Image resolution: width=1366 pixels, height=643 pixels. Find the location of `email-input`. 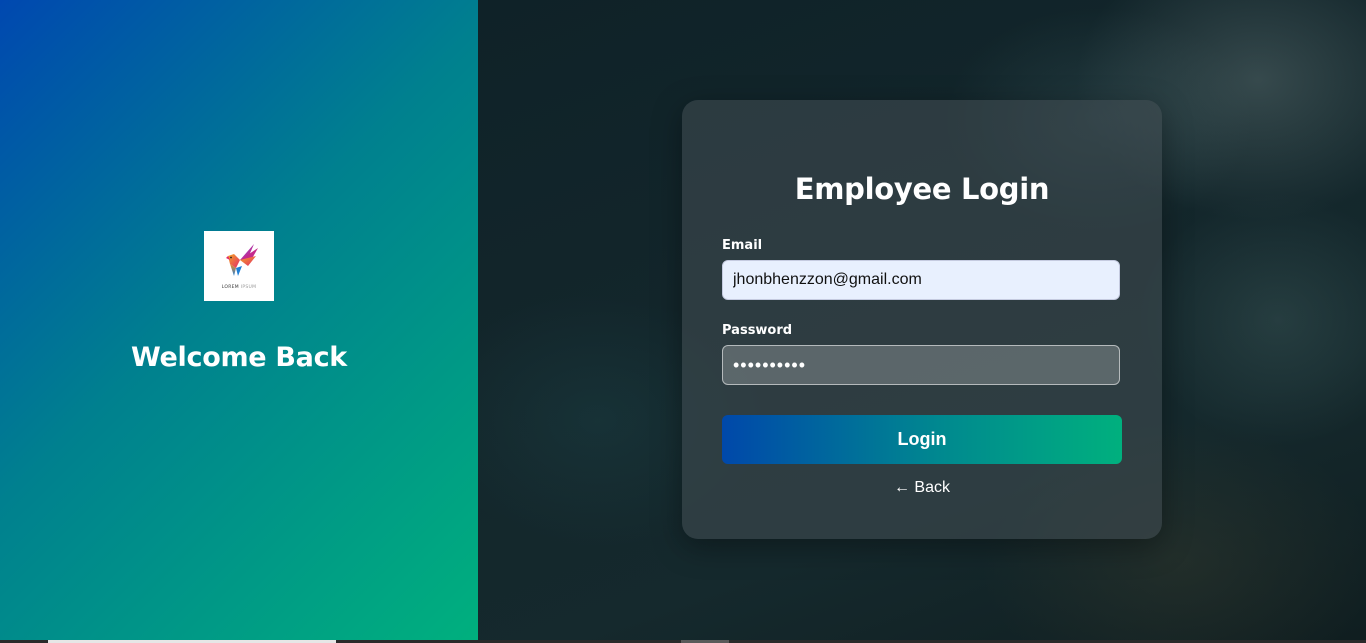

email-input is located at coordinates (921, 280).